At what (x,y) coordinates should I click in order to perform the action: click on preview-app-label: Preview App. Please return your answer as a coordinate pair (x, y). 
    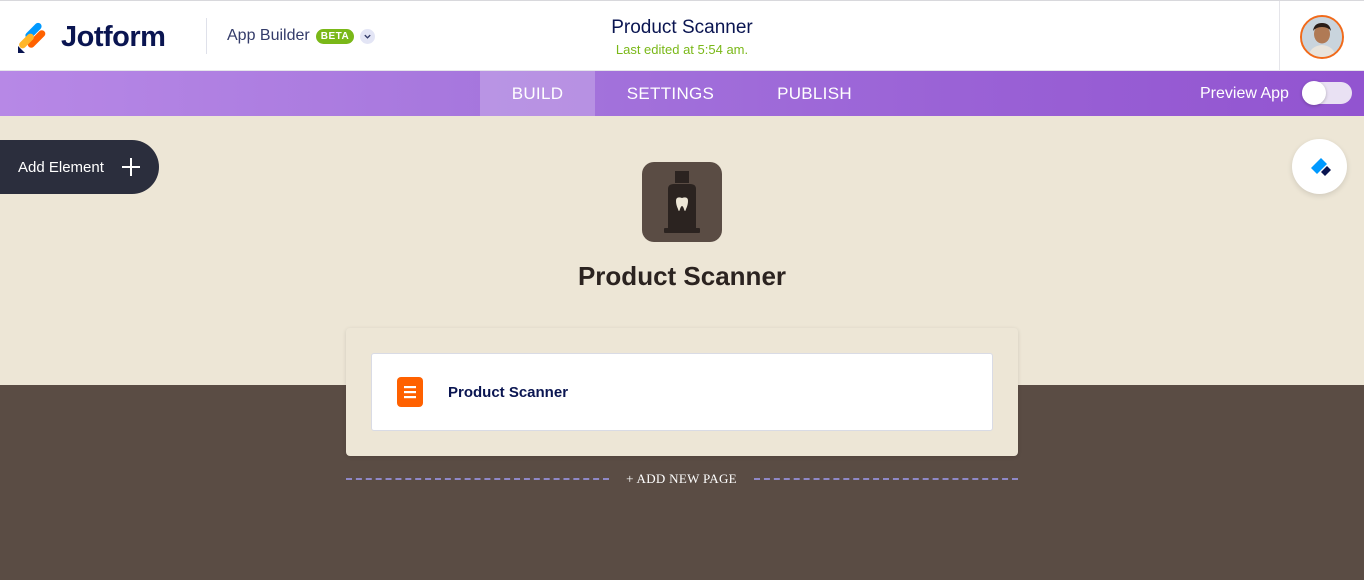
    Looking at the image, I should click on (1244, 93).